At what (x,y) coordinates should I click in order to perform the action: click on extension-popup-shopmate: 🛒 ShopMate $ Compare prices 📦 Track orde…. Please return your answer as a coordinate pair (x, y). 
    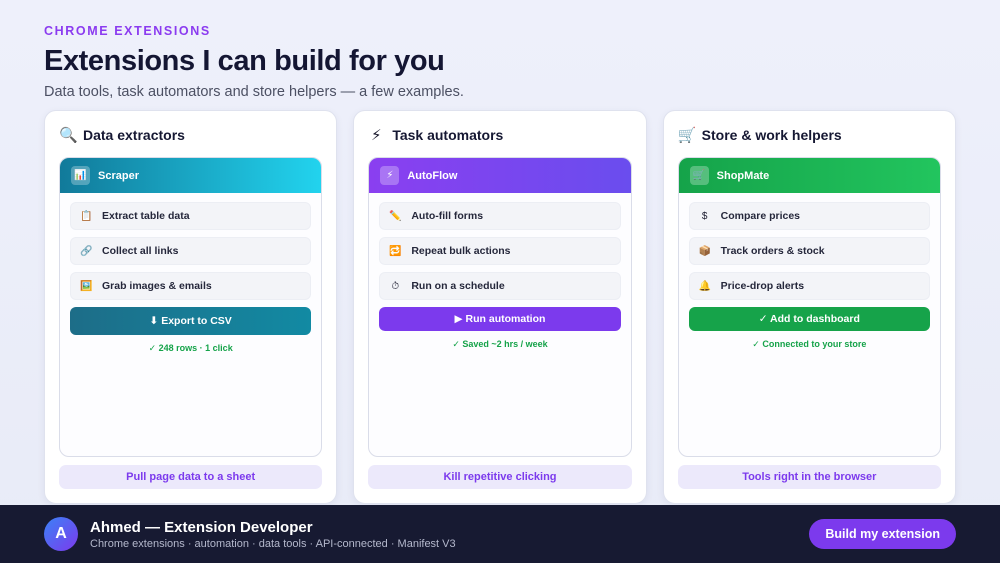
    Looking at the image, I should click on (809, 307).